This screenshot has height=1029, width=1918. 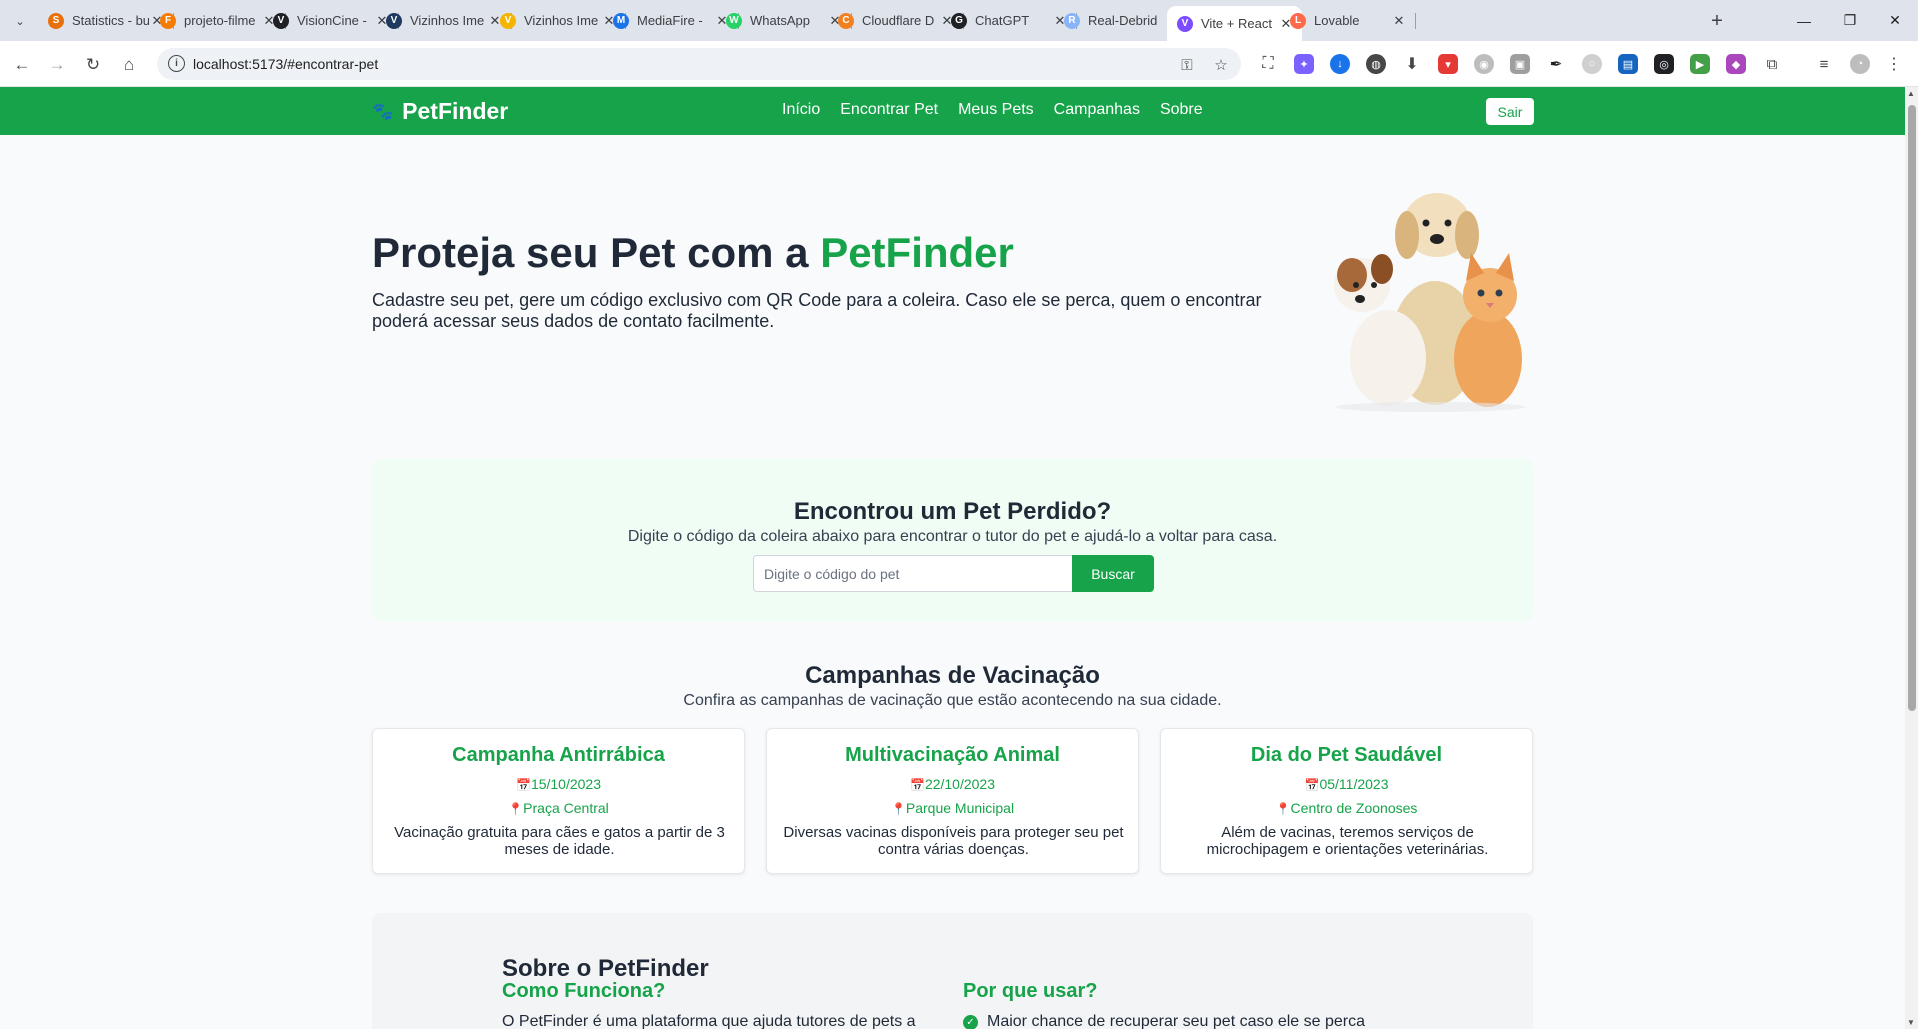 What do you see at coordinates (558, 755) in the screenshot?
I see `campaign-title: Campanha Antirrábica` at bounding box center [558, 755].